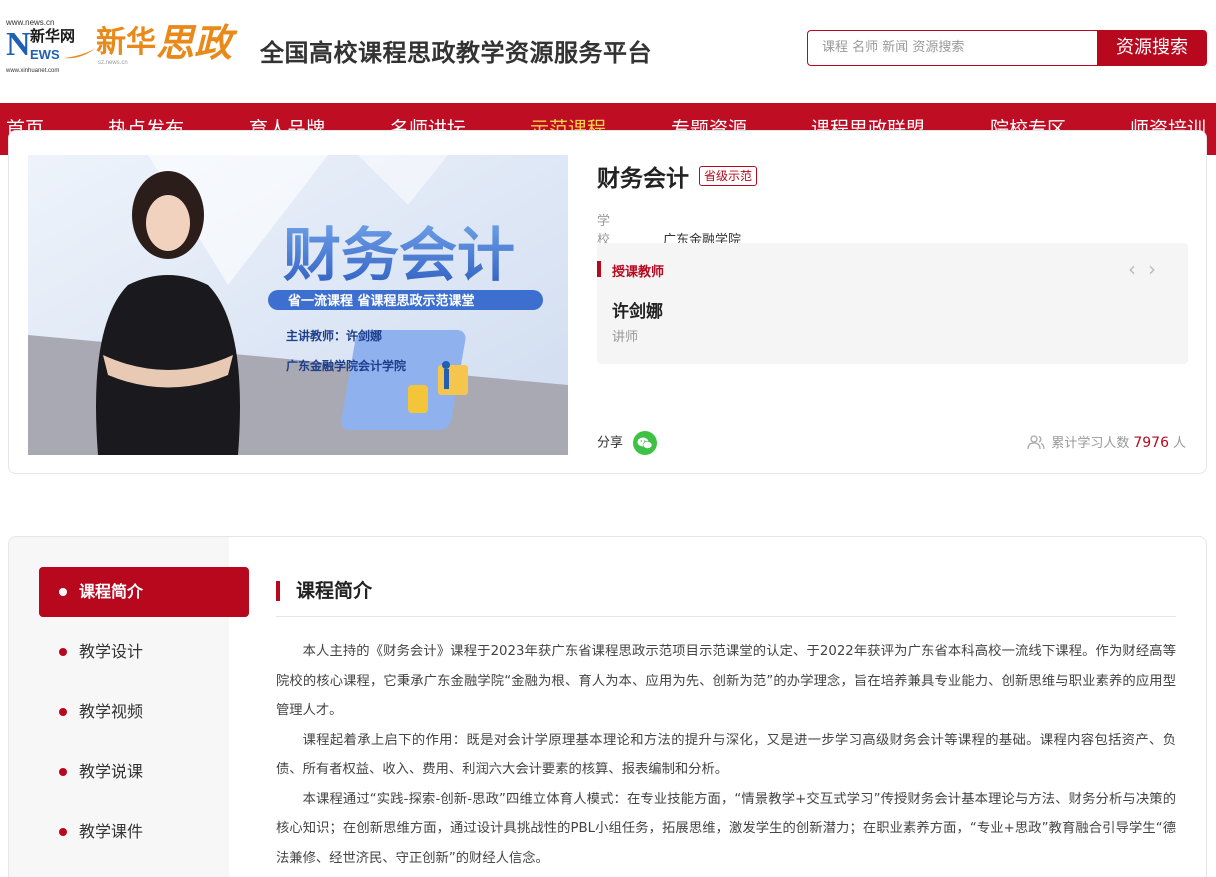  Describe the element at coordinates (610, 443) in the screenshot. I see `share-label: 分享` at that location.